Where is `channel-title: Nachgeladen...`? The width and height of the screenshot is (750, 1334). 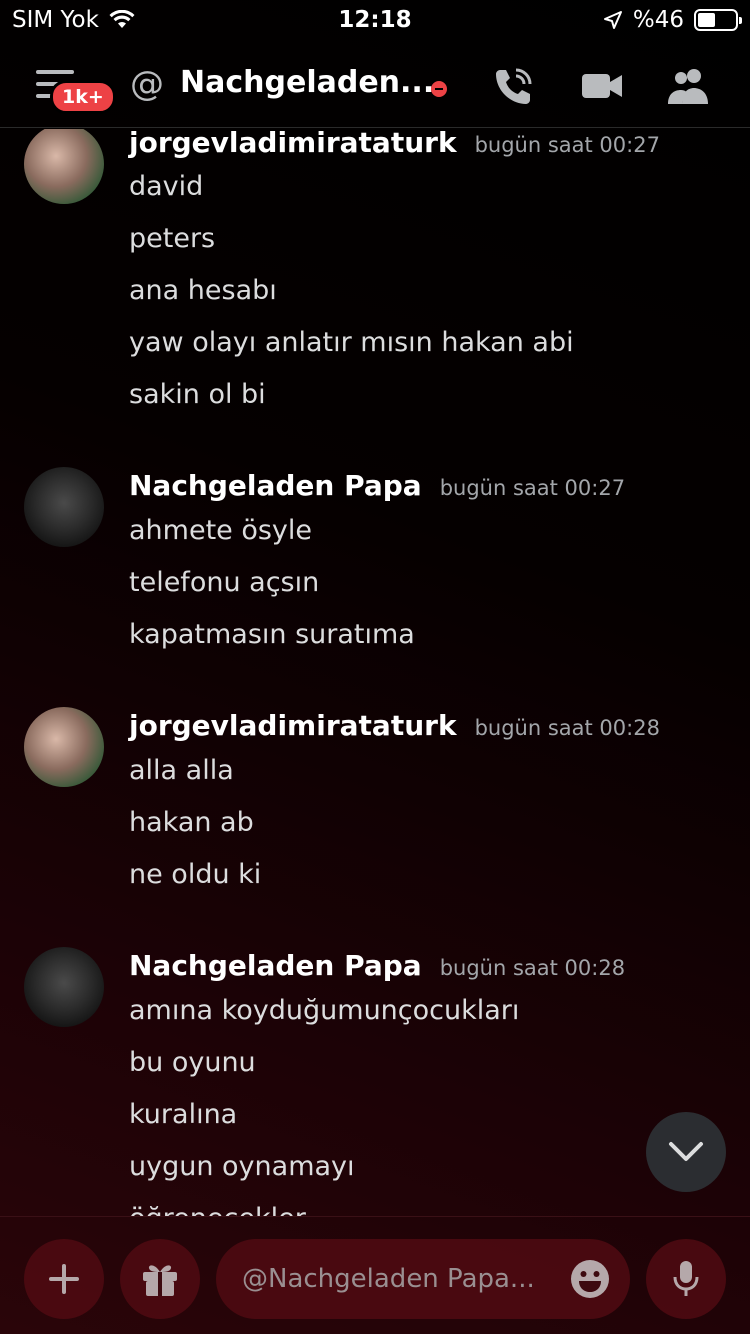 channel-title: Nachgeladen... is located at coordinates (307, 82).